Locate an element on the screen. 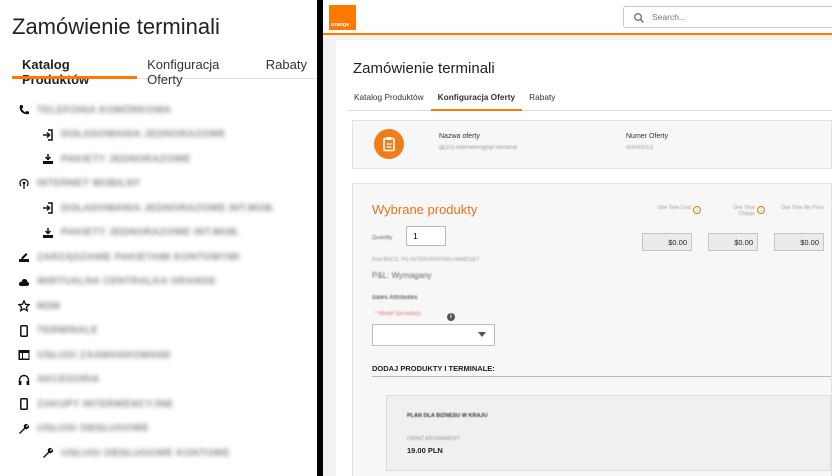 This screenshot has width=832, height=476. headphones-icon is located at coordinates (24, 380).